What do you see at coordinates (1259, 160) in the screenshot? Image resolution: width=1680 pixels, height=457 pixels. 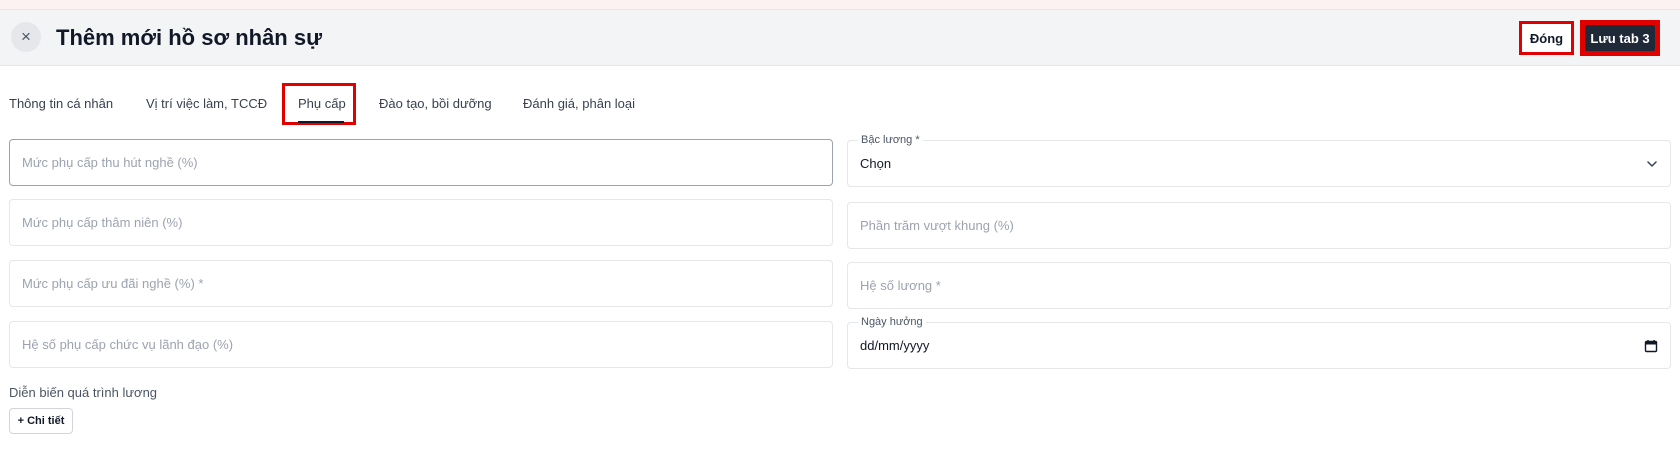 I see `salary-grade-select: Bậc lương * Chọn` at bounding box center [1259, 160].